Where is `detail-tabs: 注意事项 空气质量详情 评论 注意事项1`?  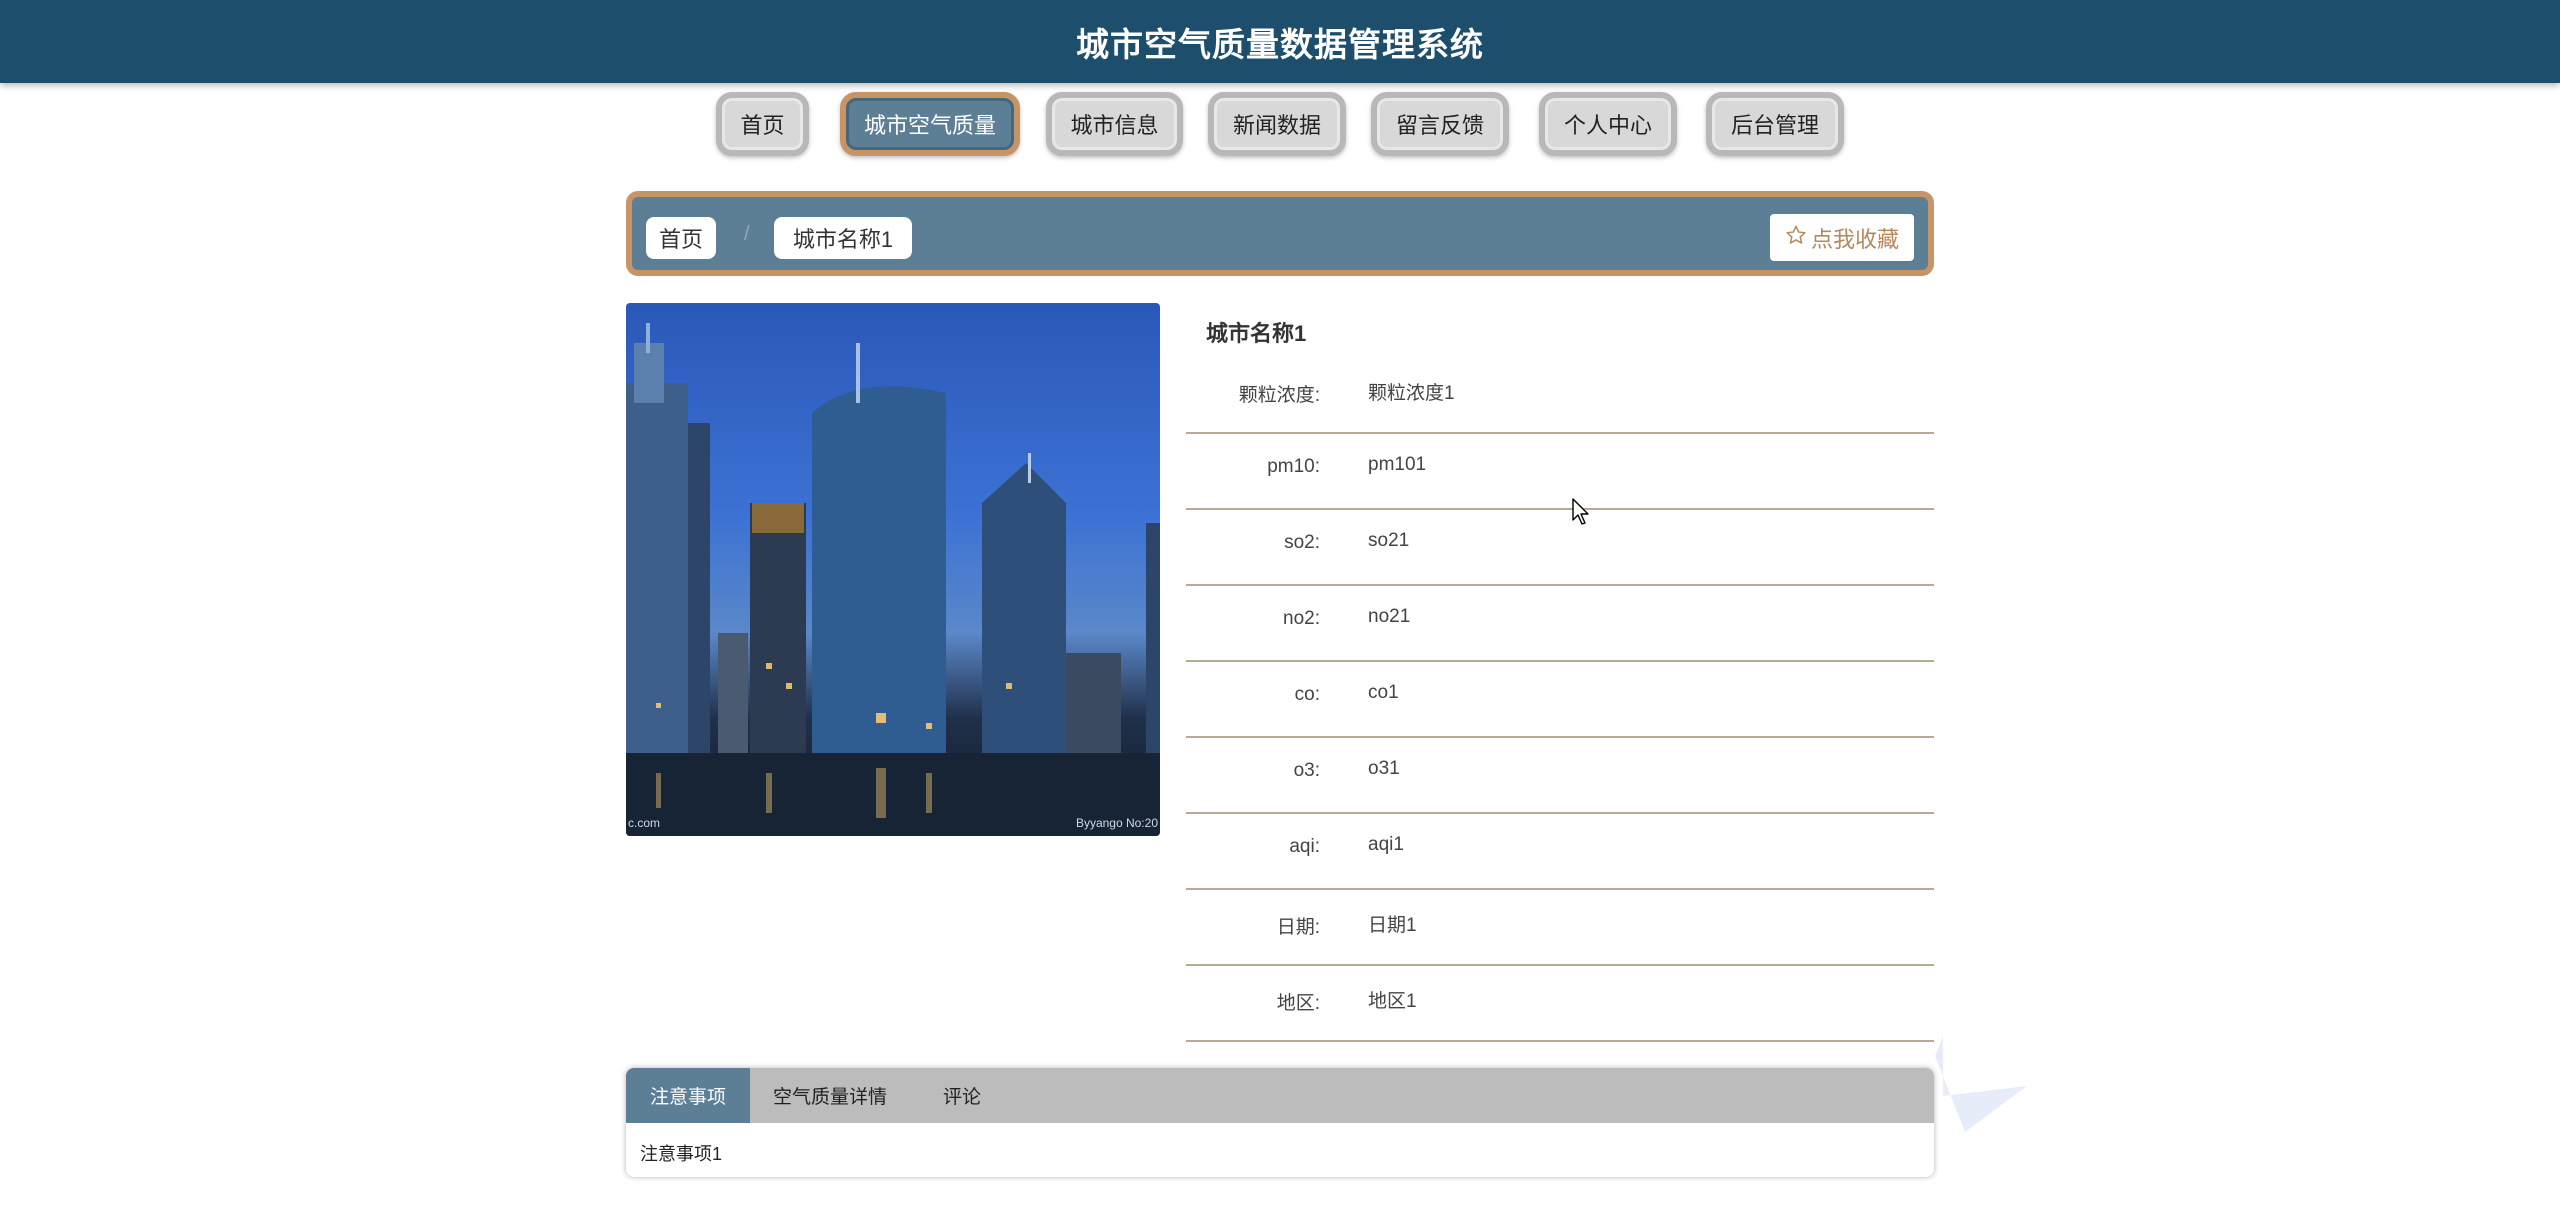 detail-tabs: 注意事项 空气质量详情 评论 注意事项1 is located at coordinates (1280, 1122).